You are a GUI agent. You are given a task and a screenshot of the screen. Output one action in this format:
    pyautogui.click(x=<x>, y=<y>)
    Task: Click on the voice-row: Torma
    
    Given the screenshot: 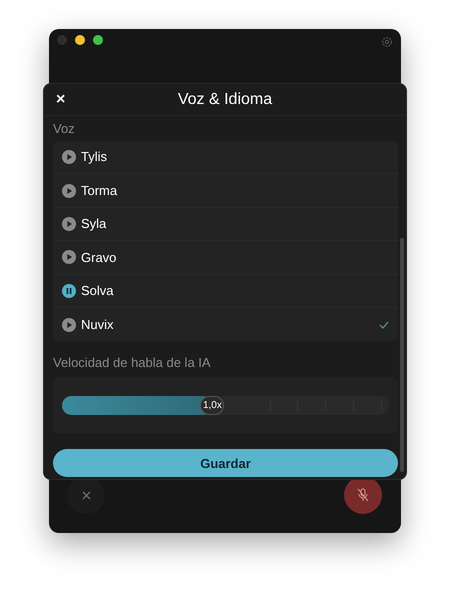 What is the action you would take?
    pyautogui.click(x=225, y=191)
    